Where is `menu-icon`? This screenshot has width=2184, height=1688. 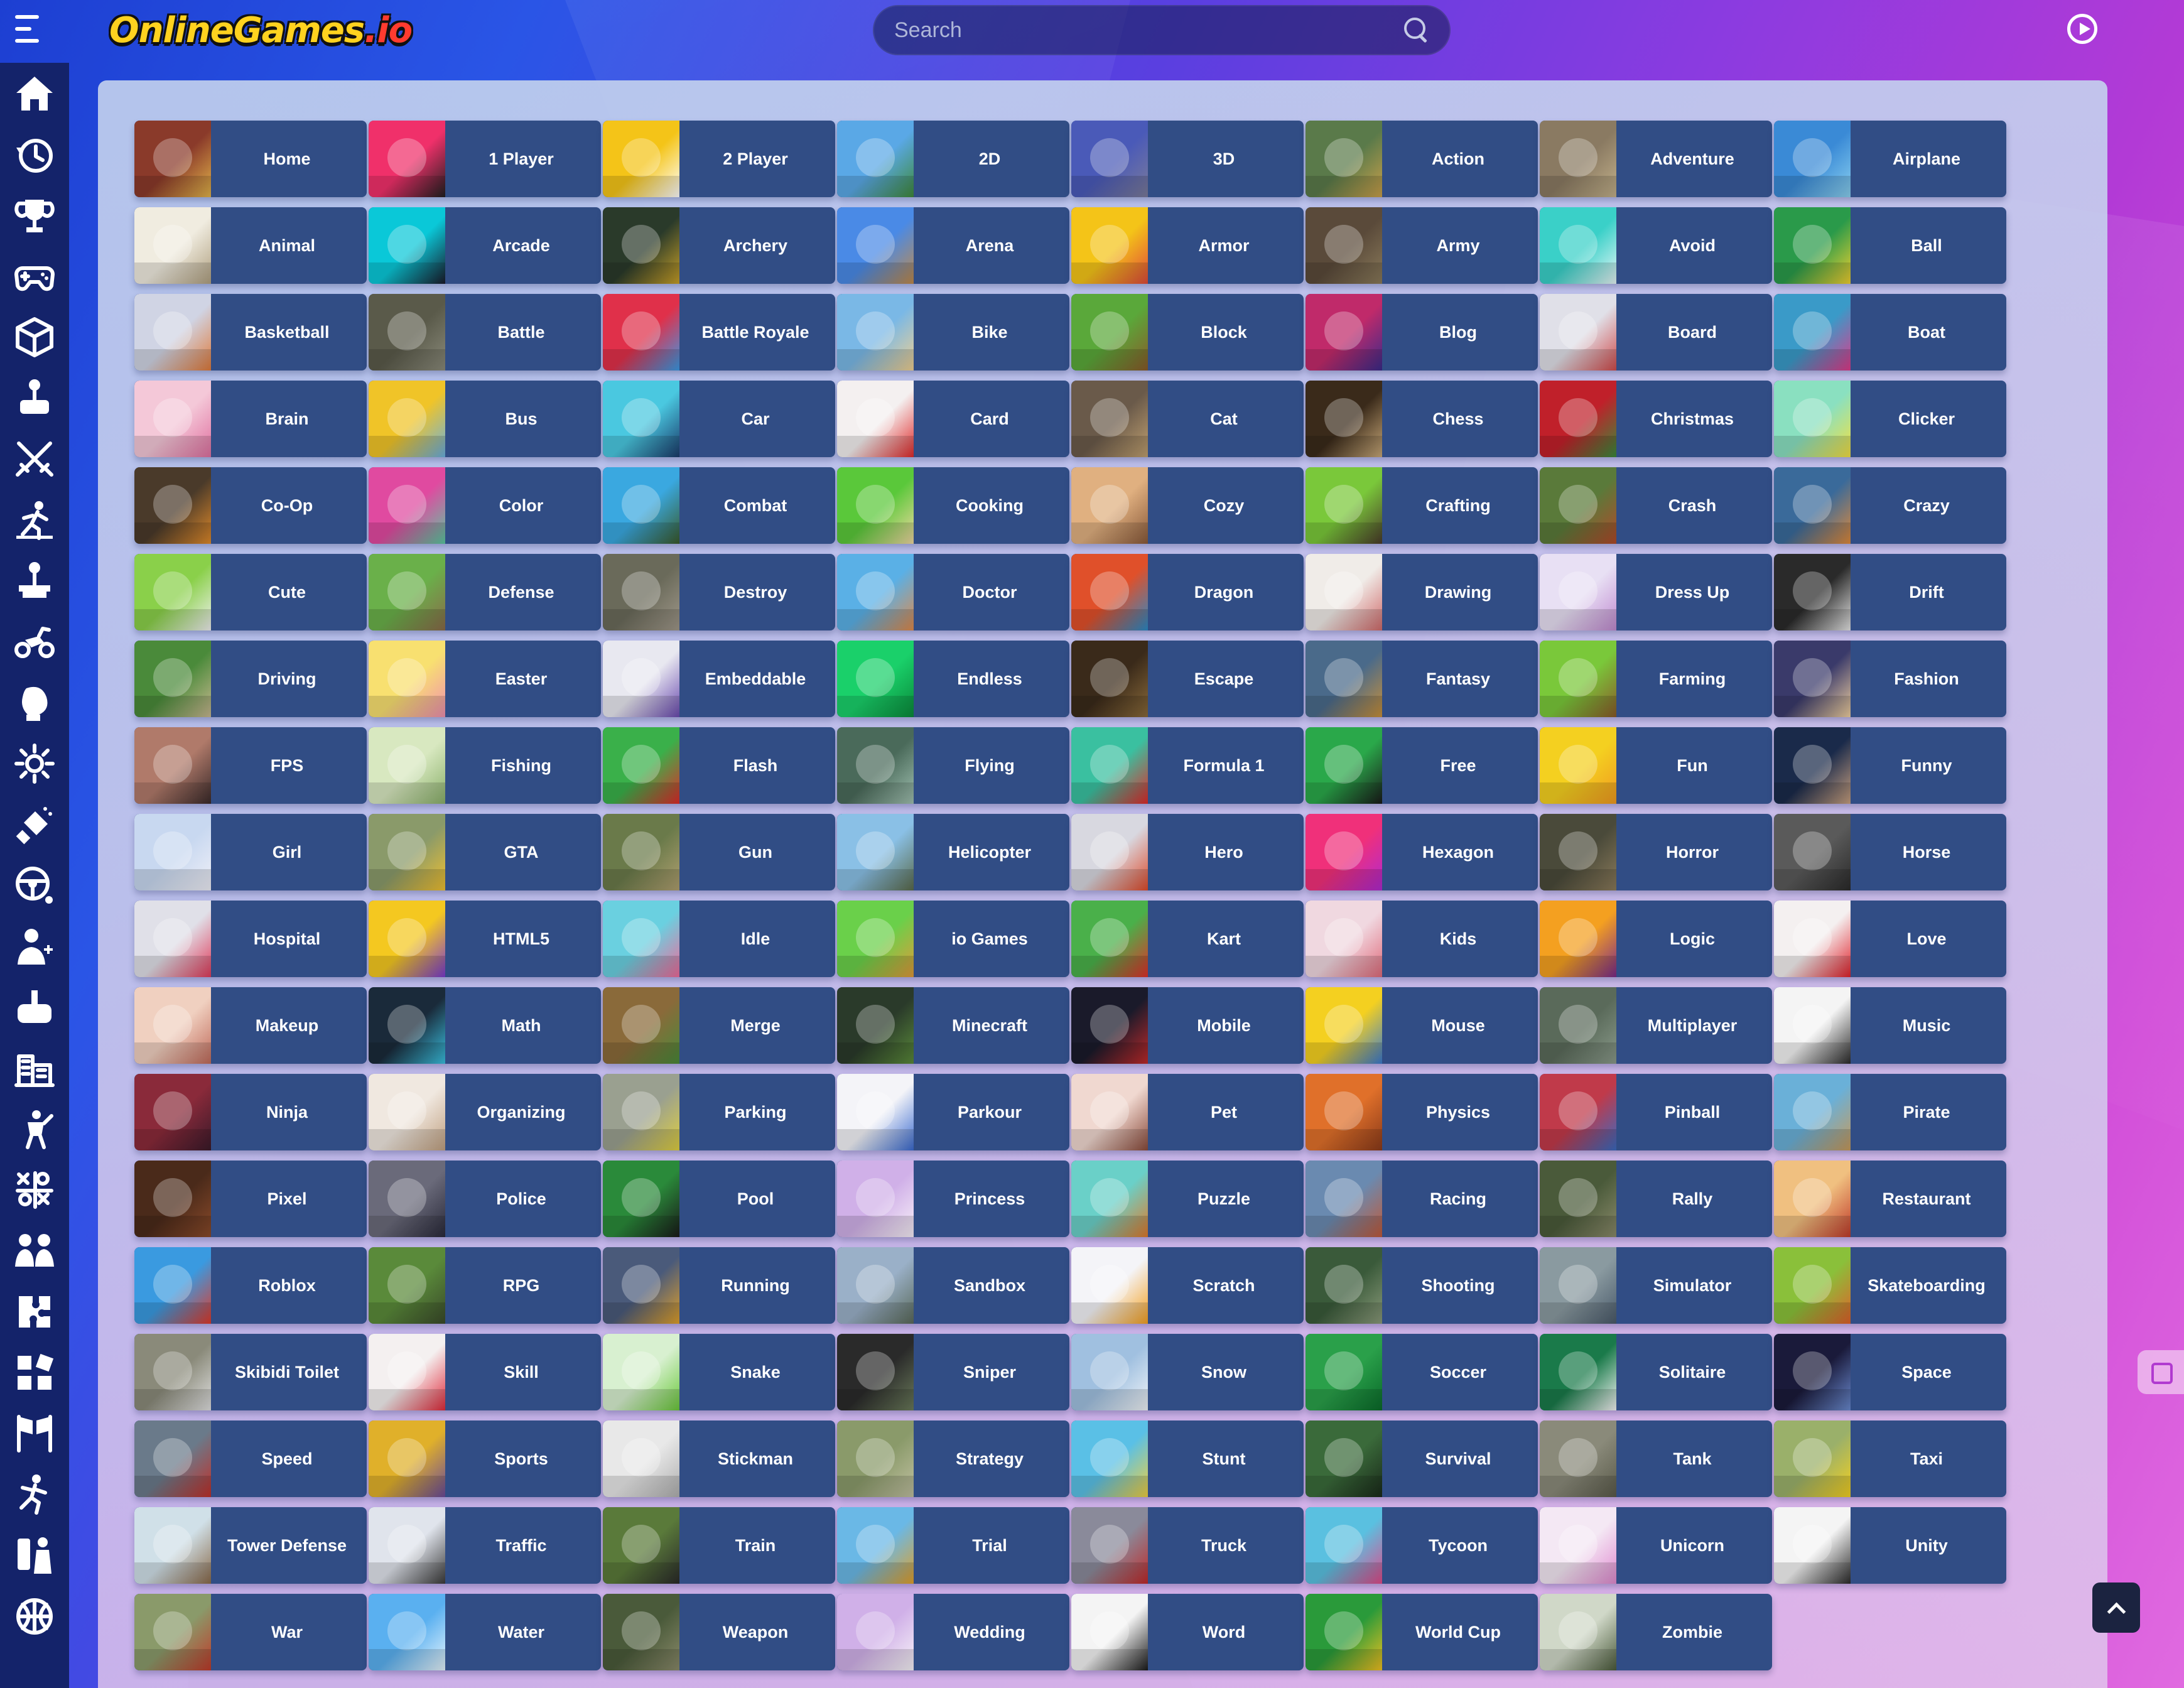
menu-icon is located at coordinates (30, 29).